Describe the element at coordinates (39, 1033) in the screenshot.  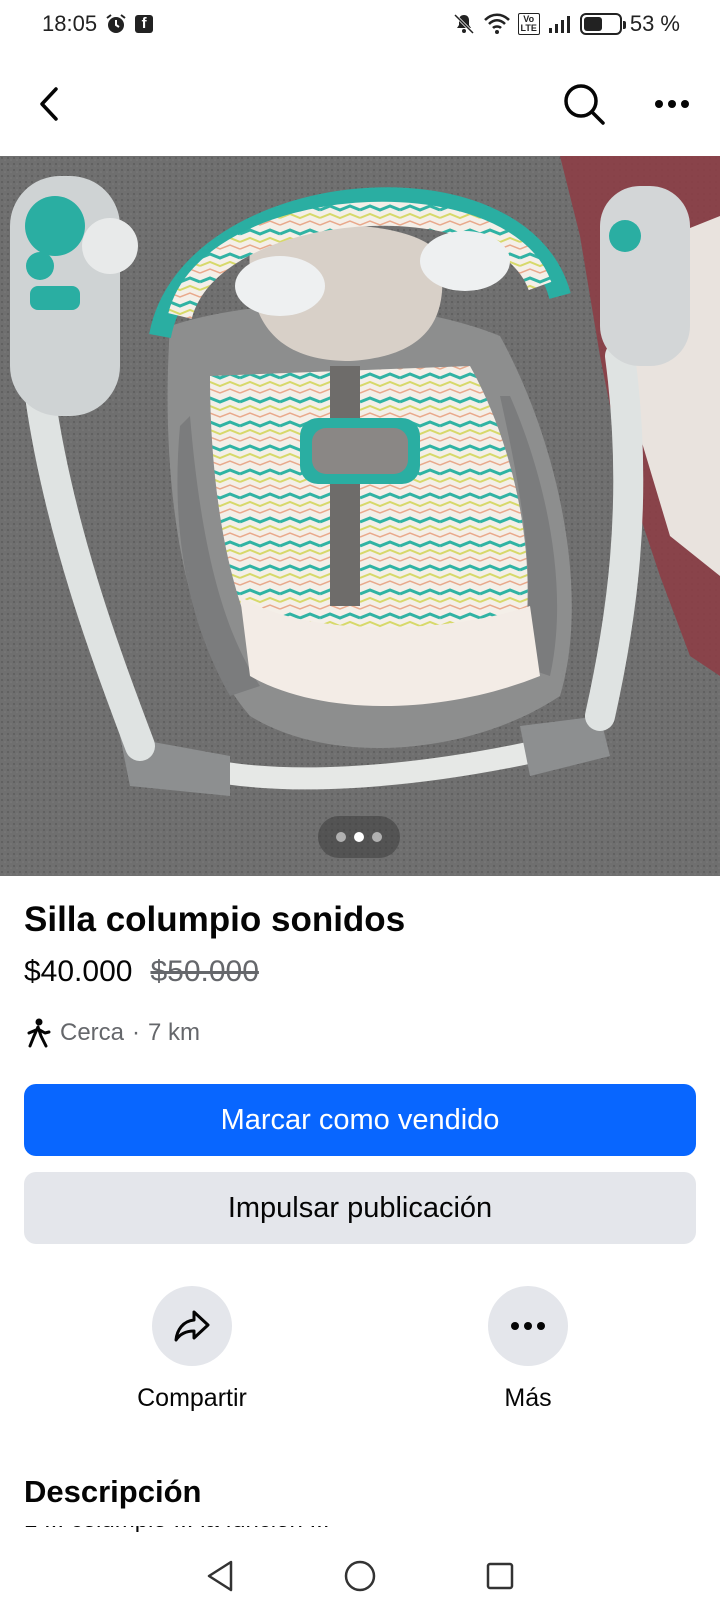
I see `walking-person-icon` at that location.